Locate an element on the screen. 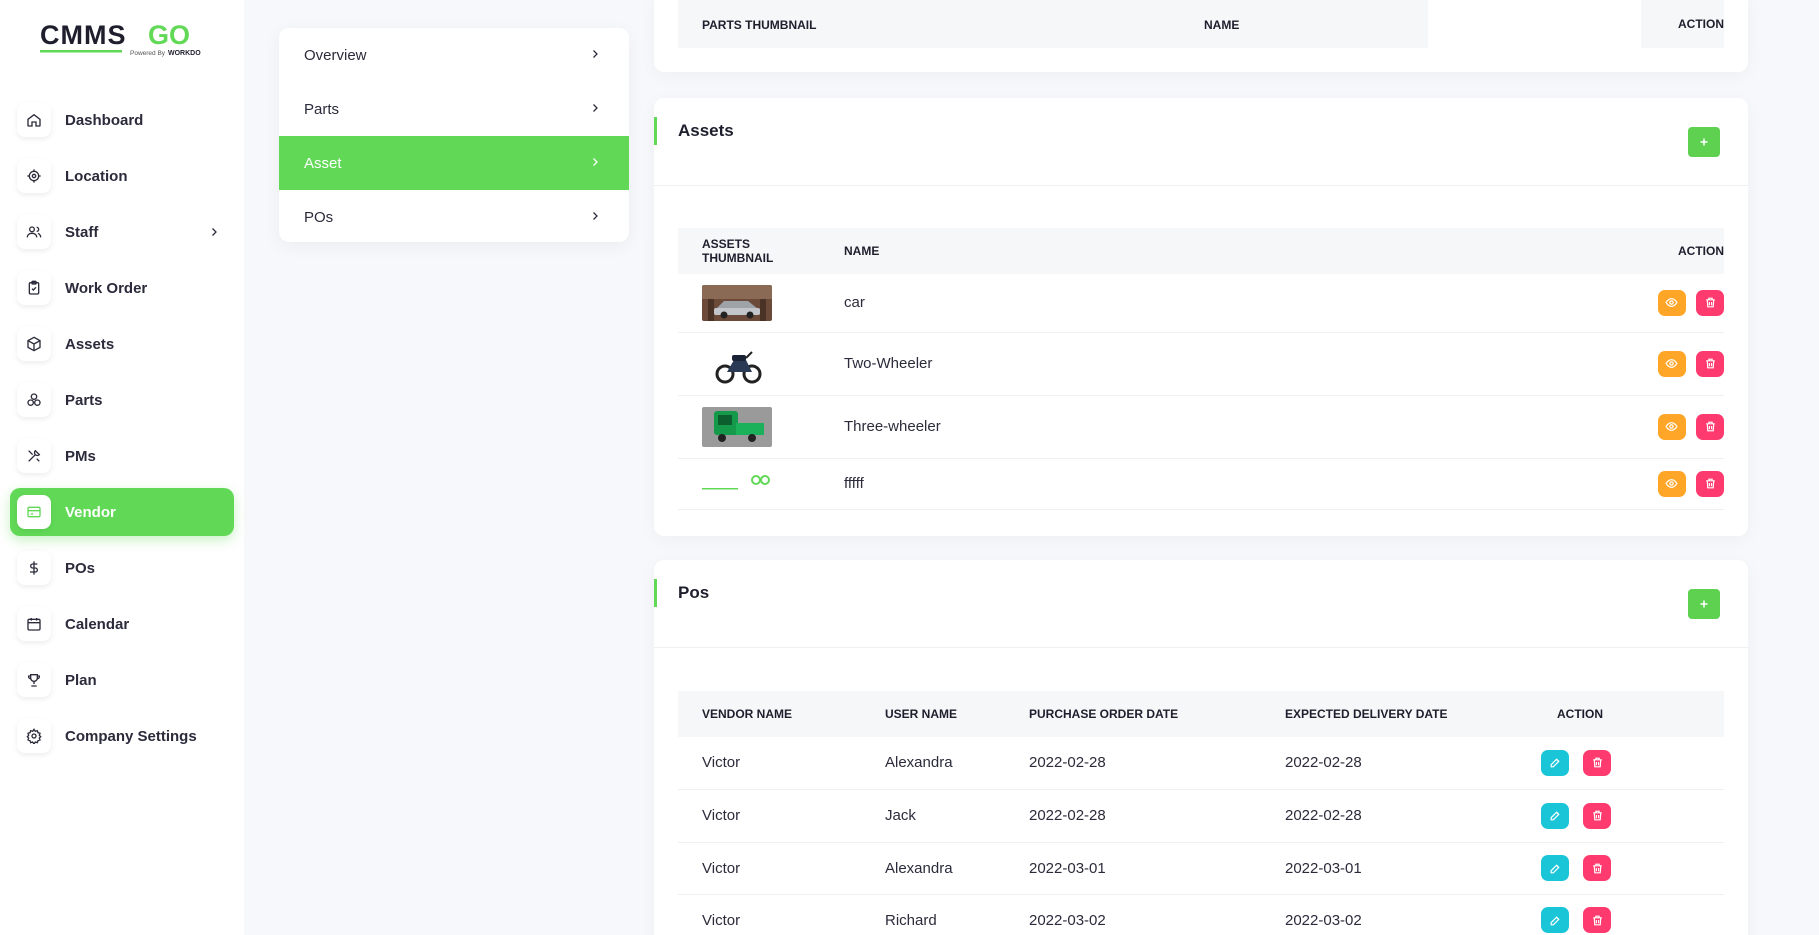 This screenshot has height=935, width=1819. user-name: Richard is located at coordinates (933, 914).